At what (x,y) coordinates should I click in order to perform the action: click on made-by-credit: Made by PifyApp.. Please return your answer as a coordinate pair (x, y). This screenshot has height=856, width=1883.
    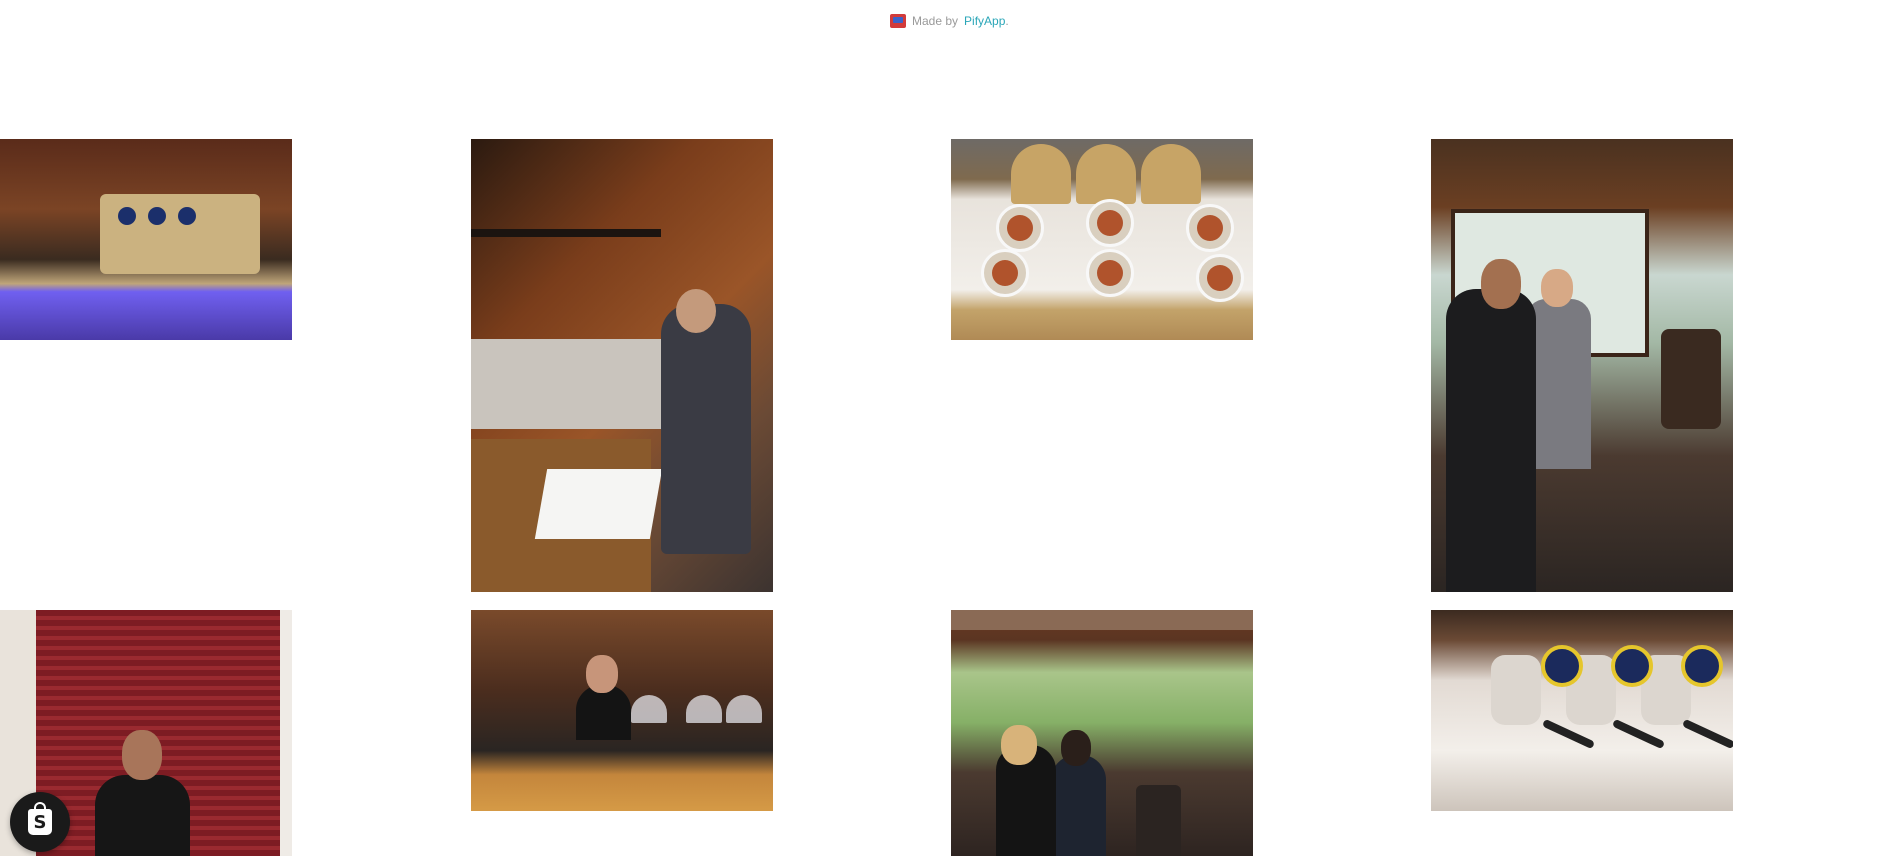
    Looking at the image, I should click on (949, 21).